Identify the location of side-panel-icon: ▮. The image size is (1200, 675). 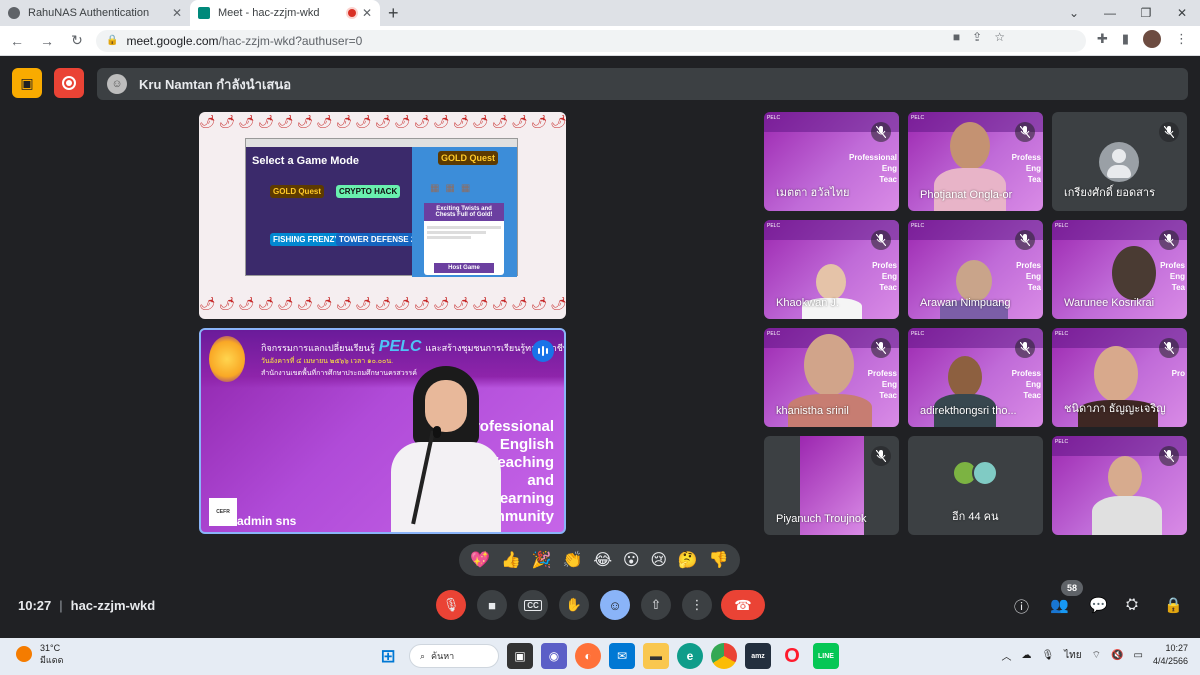
(1125, 39).